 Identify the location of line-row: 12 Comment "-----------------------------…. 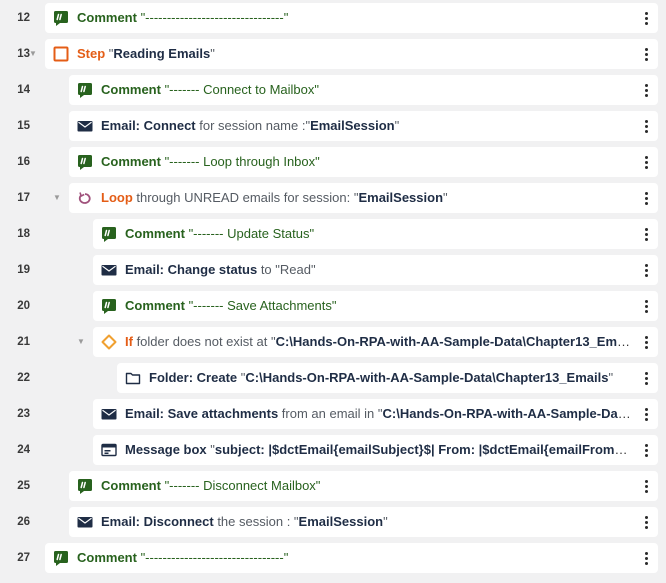
(333, 18).